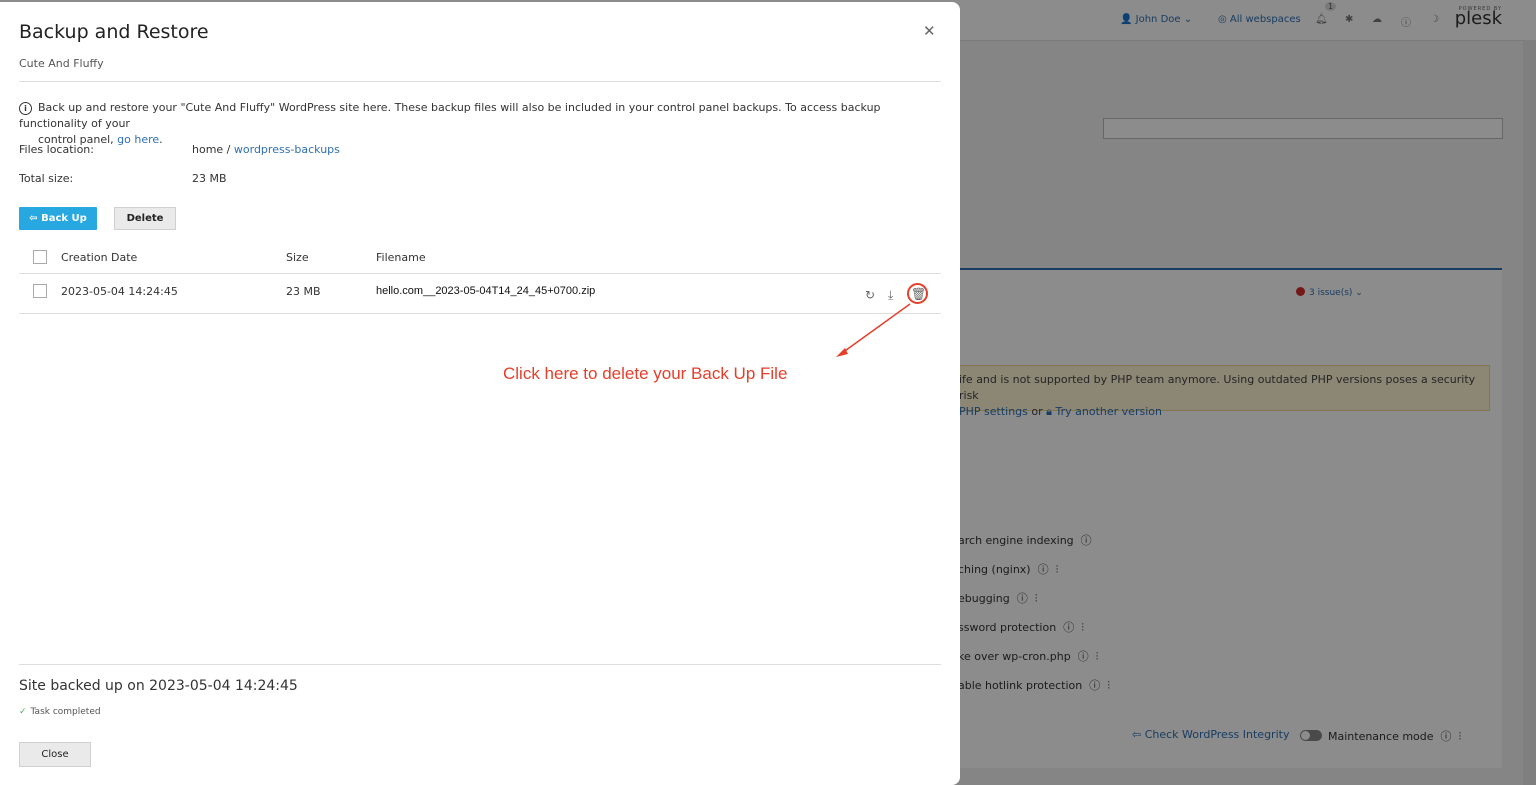 The height and width of the screenshot is (785, 1536). What do you see at coordinates (645, 373) in the screenshot?
I see `annotation-text: Click here to delete your Back Up File` at bounding box center [645, 373].